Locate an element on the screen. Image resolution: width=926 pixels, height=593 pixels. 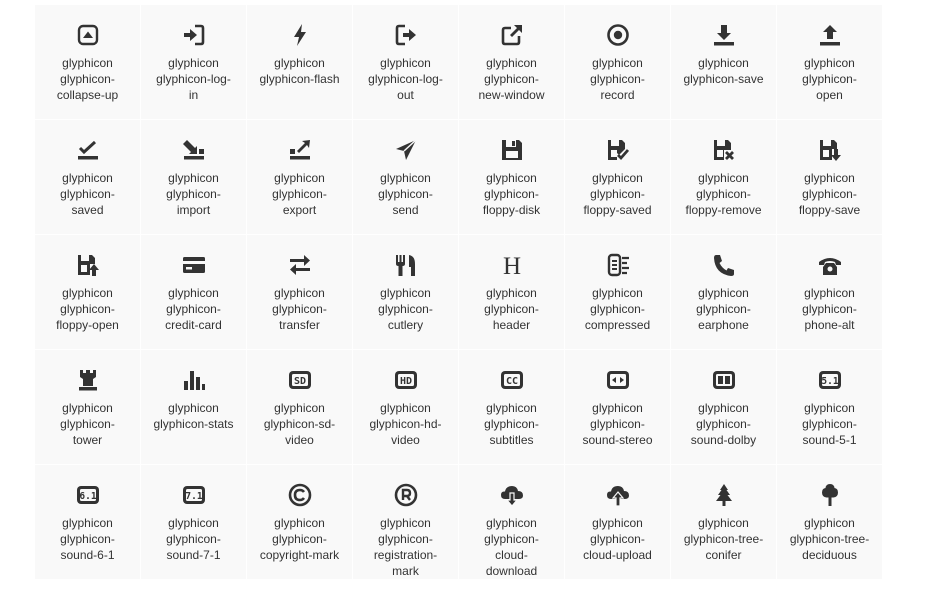
icon-class-label-line: open is located at coordinates (829, 95).